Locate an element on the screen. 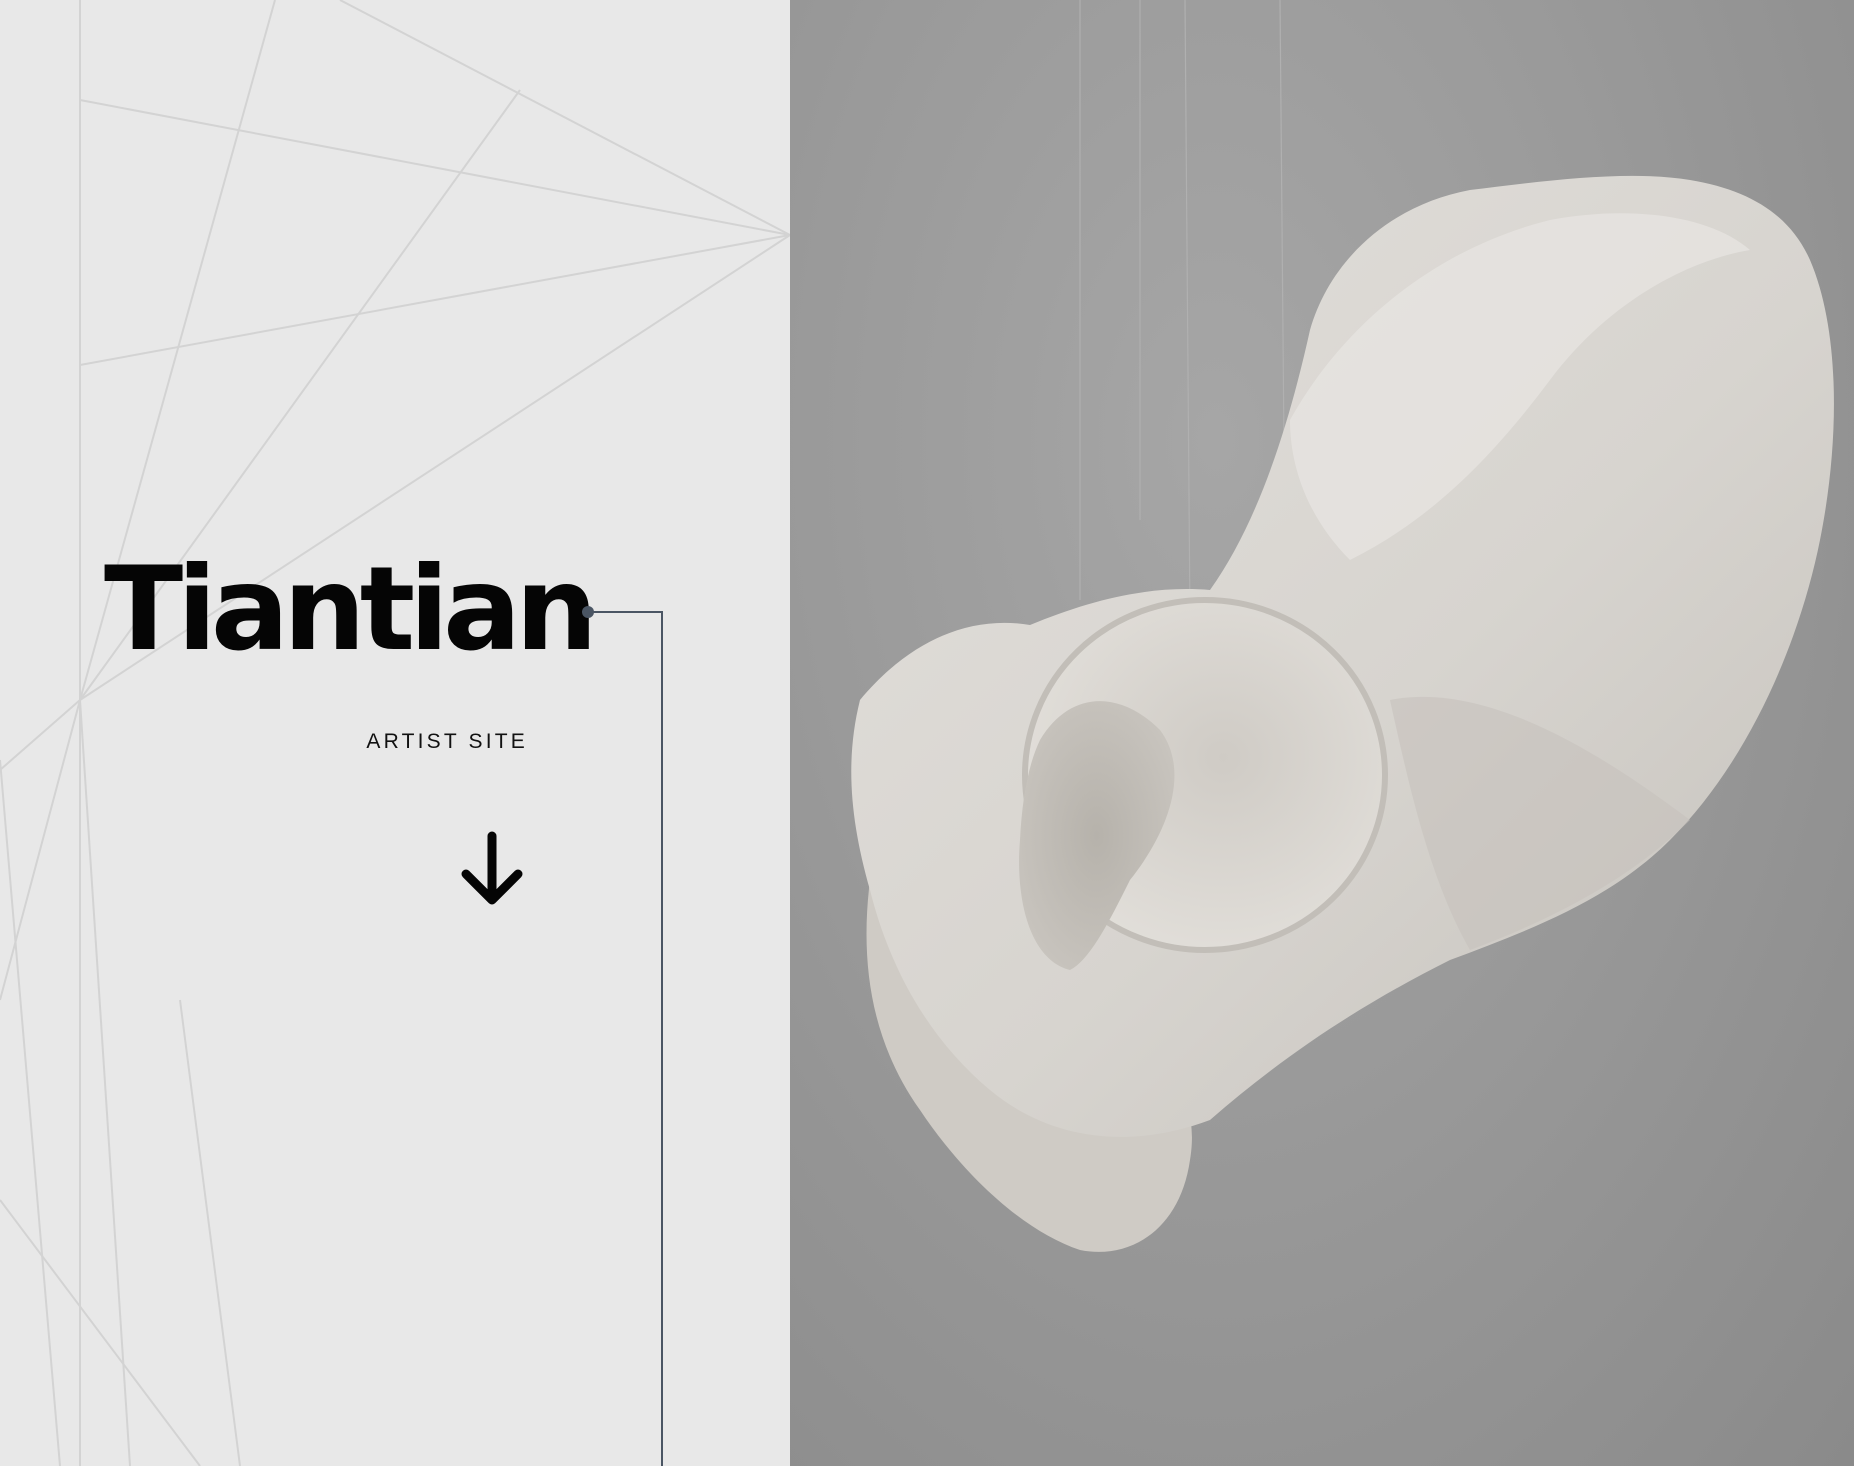 Image resolution: width=1854 pixels, height=1466 pixels. arrow-down-icon is located at coordinates (492, 868).